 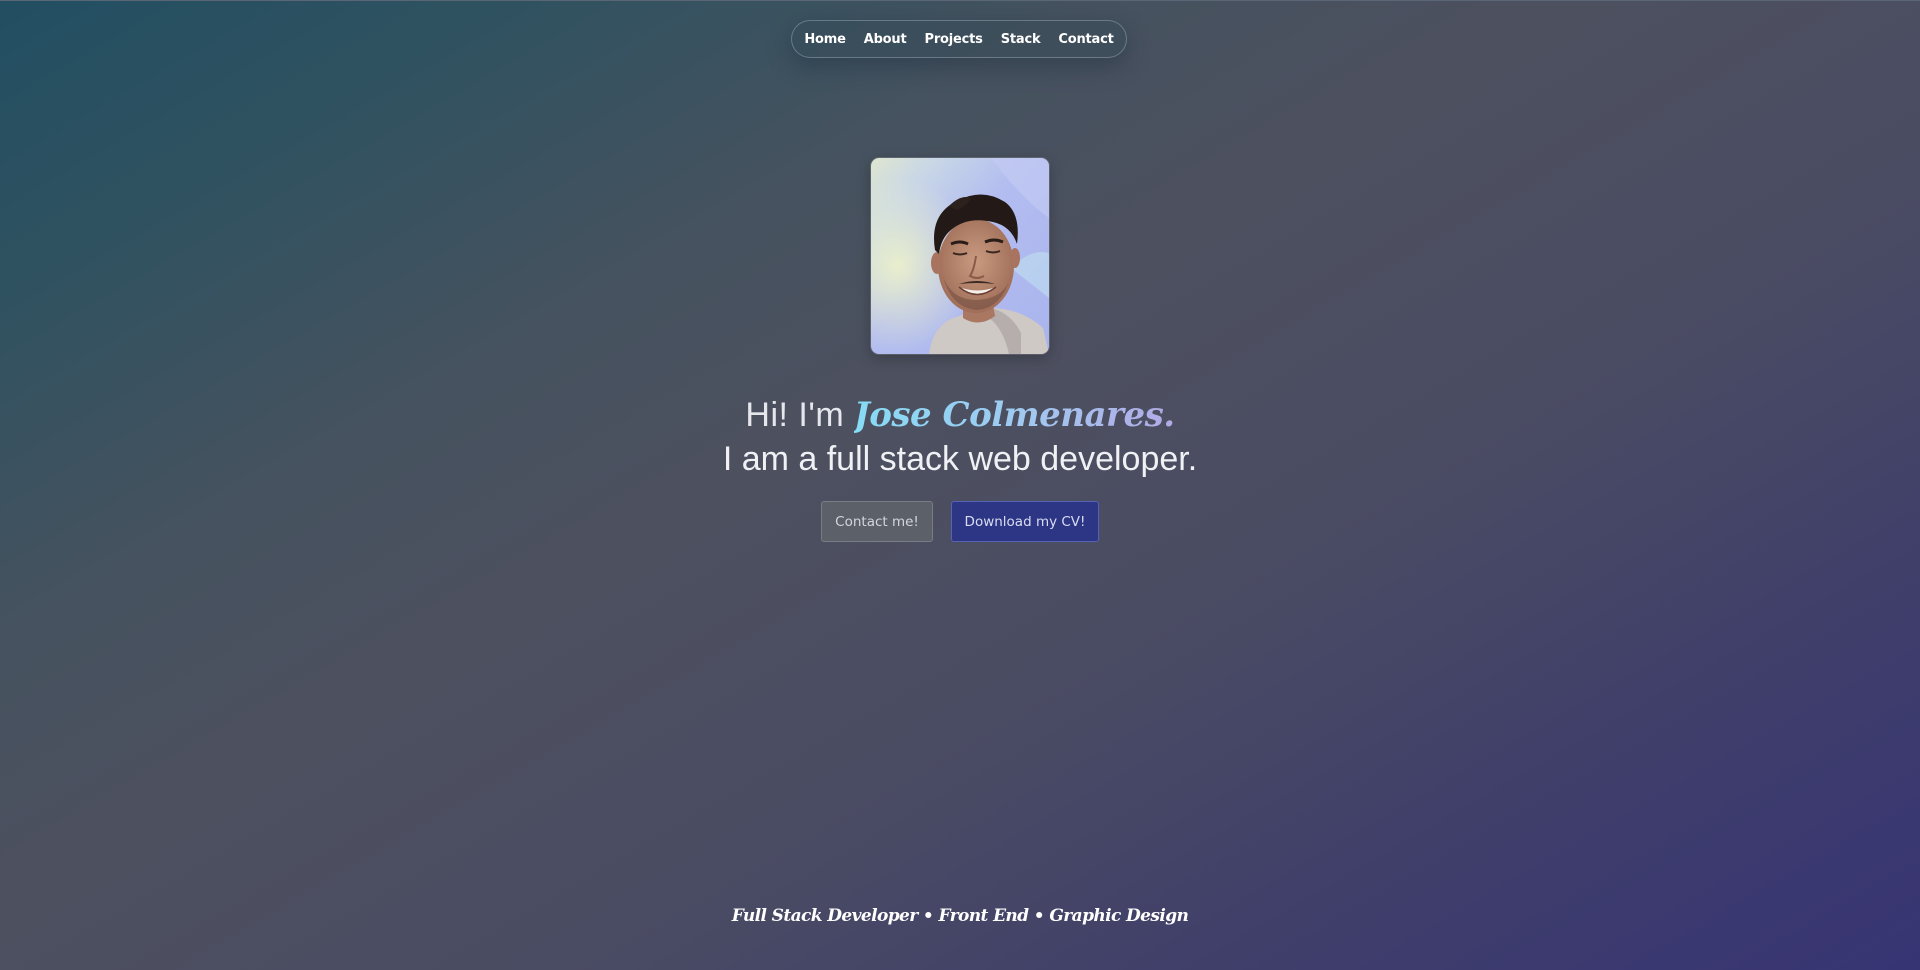 I want to click on profile-photo-illustration, so click(x=960, y=256).